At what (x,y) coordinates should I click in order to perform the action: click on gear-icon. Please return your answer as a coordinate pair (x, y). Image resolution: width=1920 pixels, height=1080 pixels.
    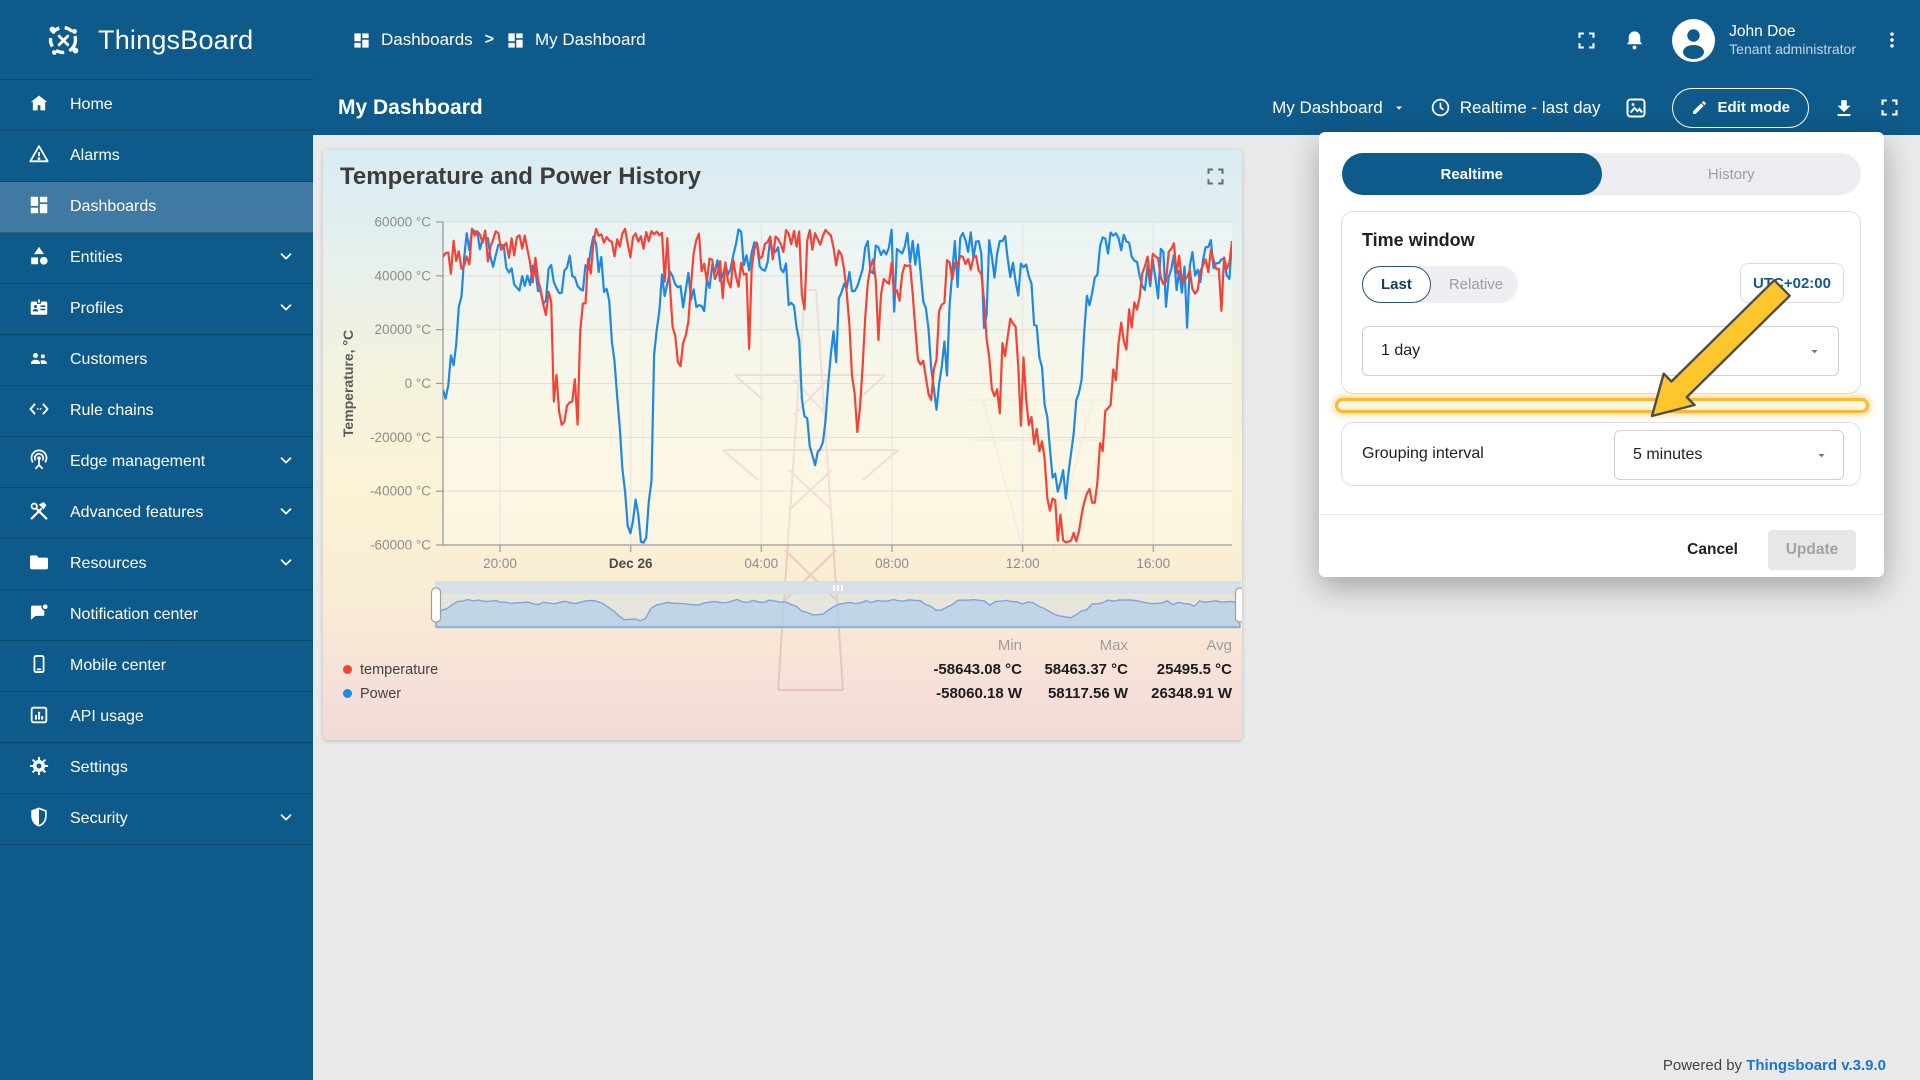
    Looking at the image, I should click on (39, 768).